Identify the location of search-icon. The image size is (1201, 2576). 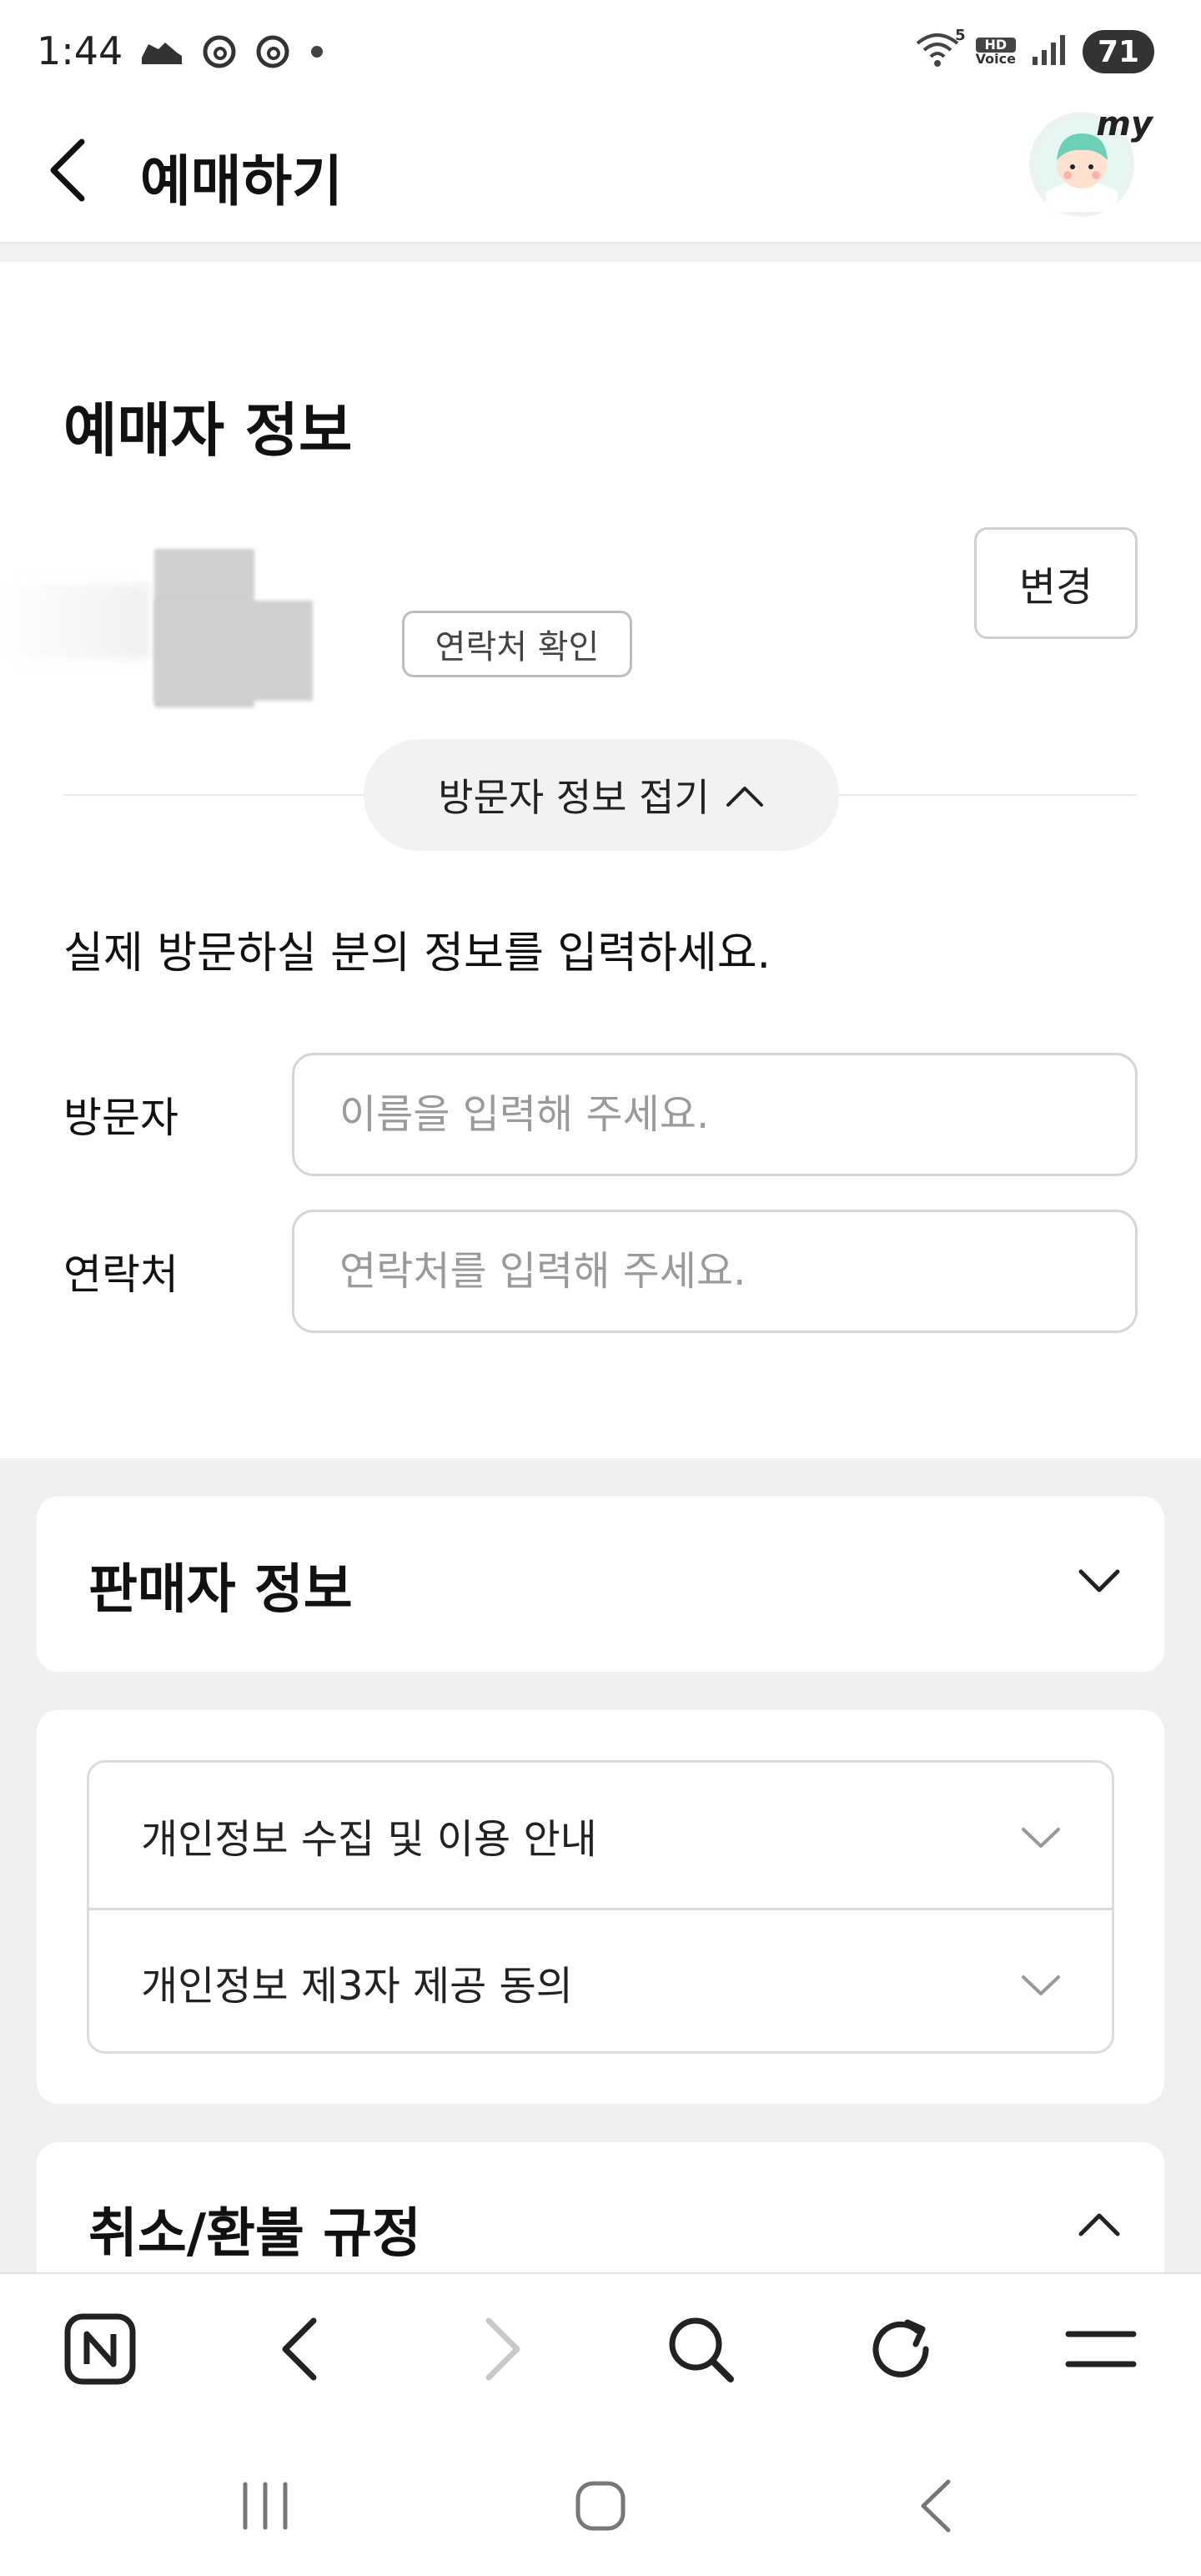
(702, 2349).